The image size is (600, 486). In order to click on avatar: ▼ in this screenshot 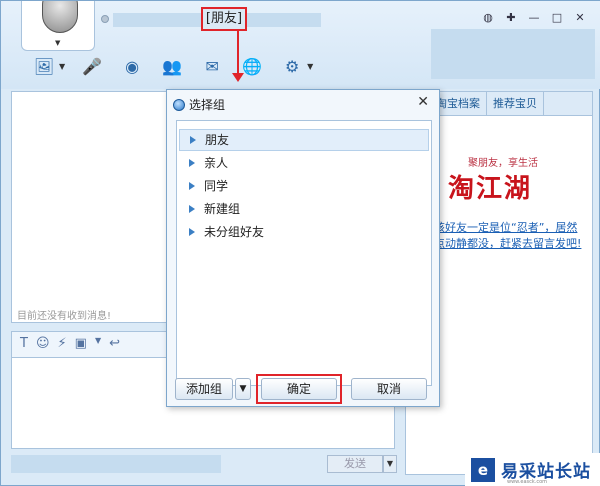, I will do `click(58, 26)`.